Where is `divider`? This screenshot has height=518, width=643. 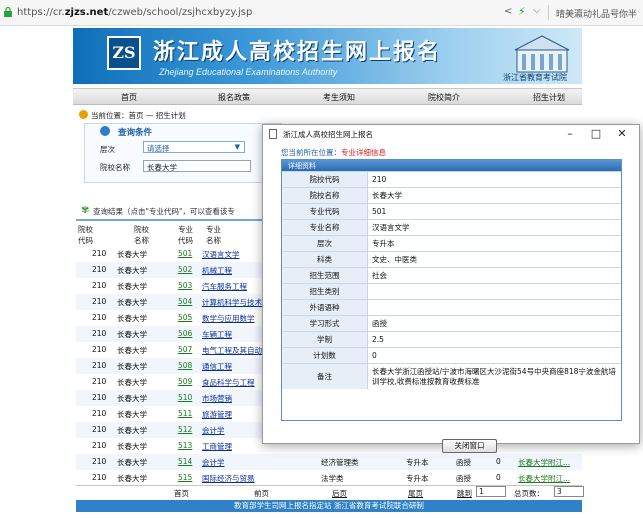
divider is located at coordinates (548, 12).